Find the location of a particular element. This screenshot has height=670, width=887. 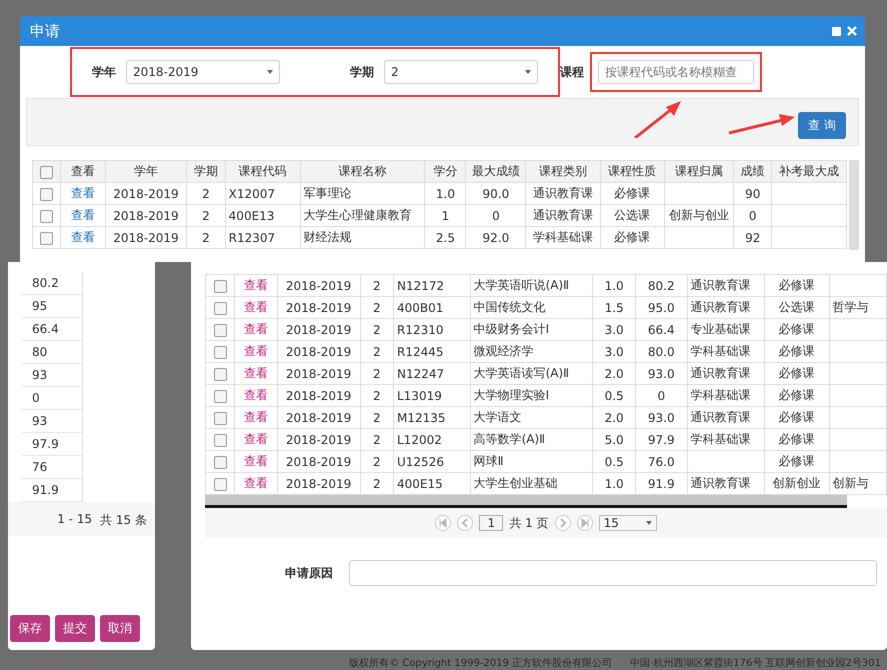

table-cell: 专业基础课 is located at coordinates (725, 329).